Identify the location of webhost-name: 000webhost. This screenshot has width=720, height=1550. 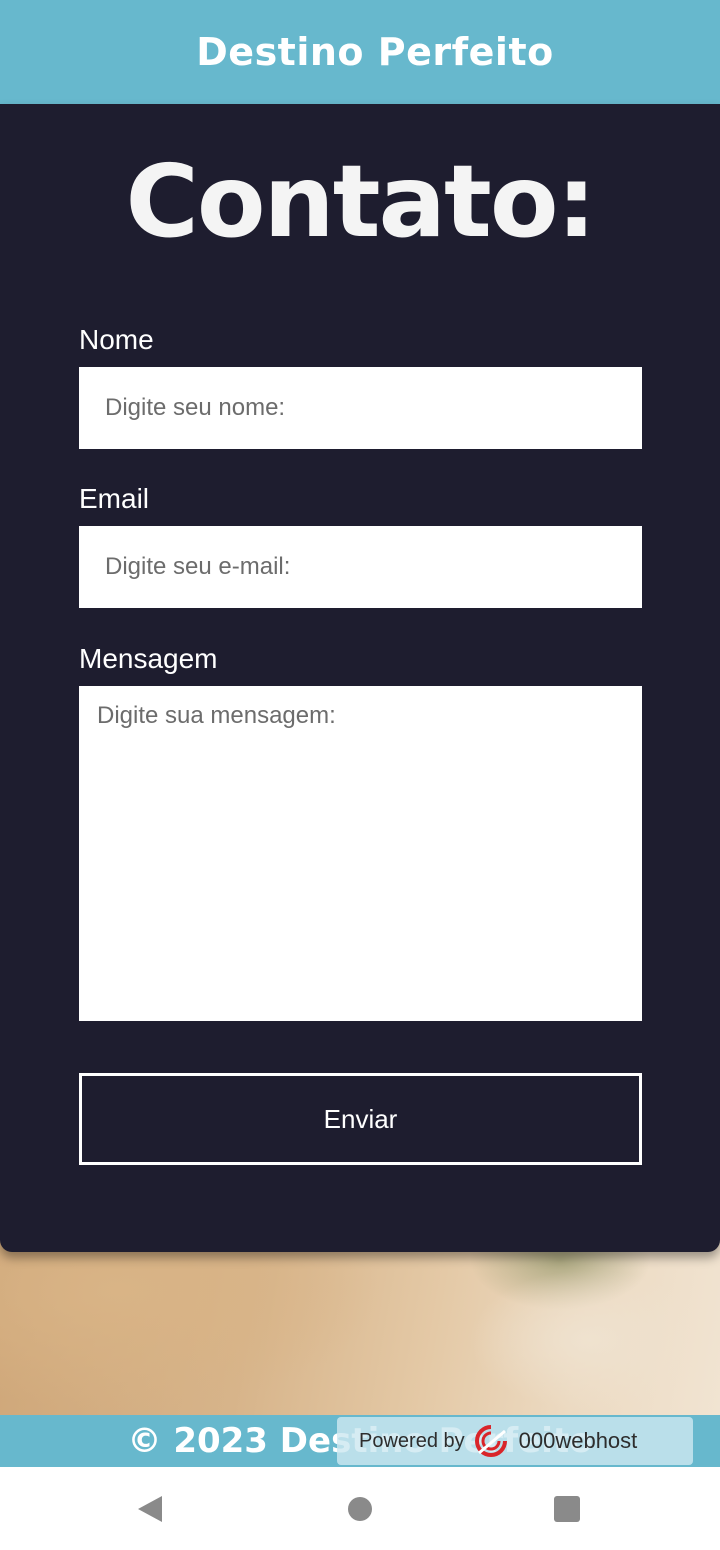
(578, 1440).